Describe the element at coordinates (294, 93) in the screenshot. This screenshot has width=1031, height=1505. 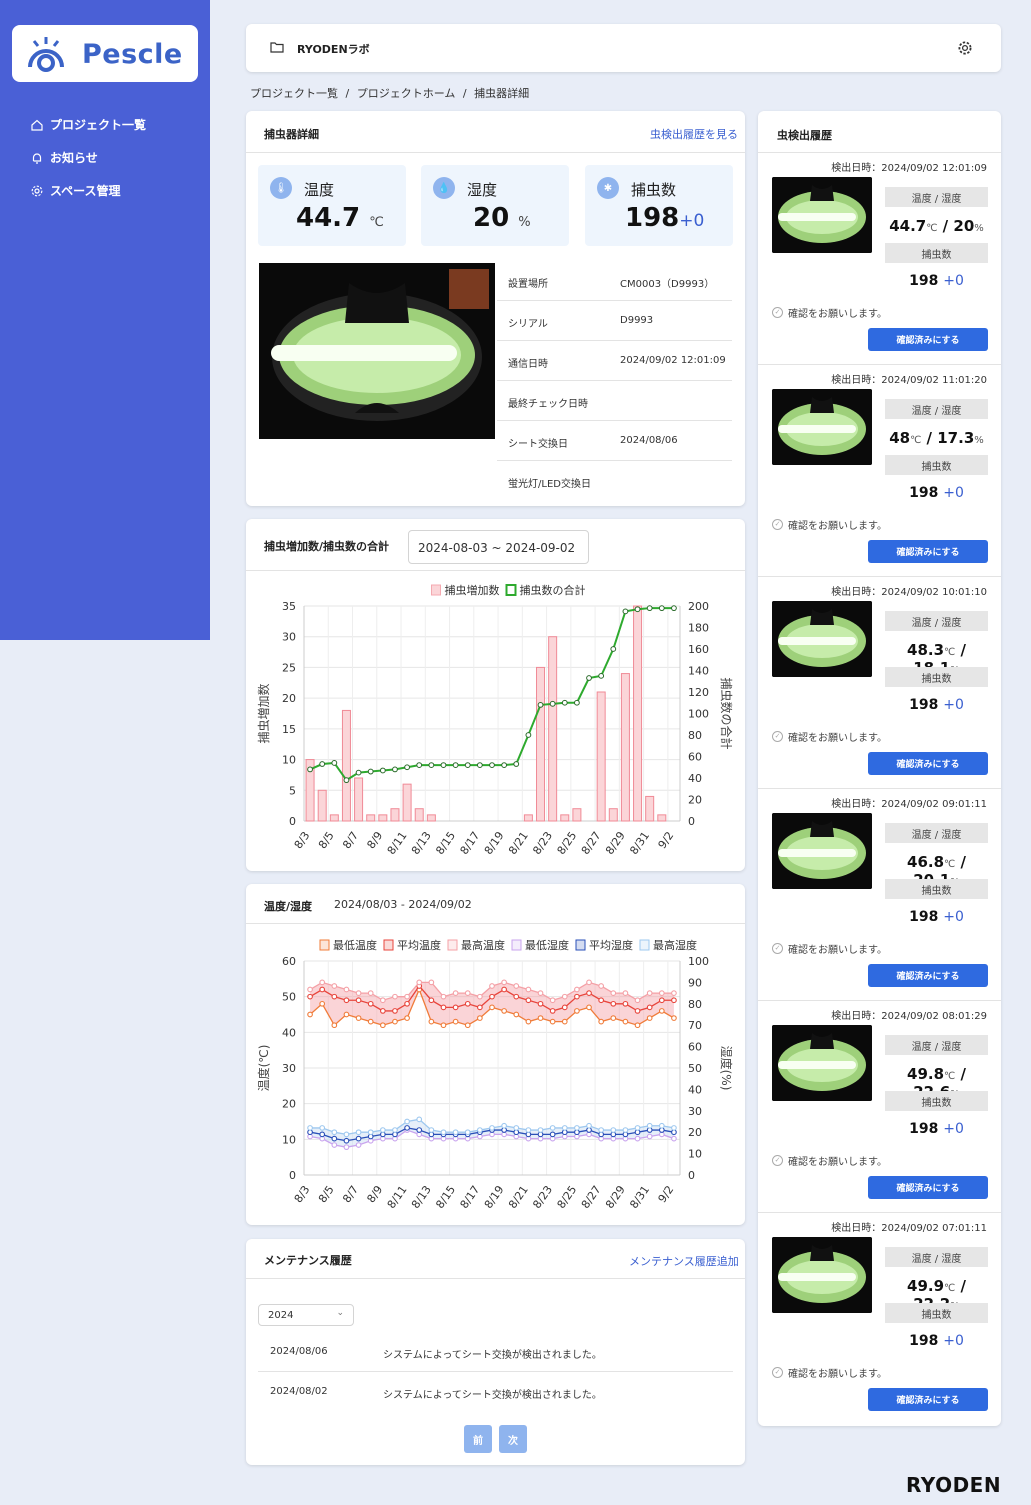
I see `breadcrumb-projects: プロジェクト一覧` at that location.